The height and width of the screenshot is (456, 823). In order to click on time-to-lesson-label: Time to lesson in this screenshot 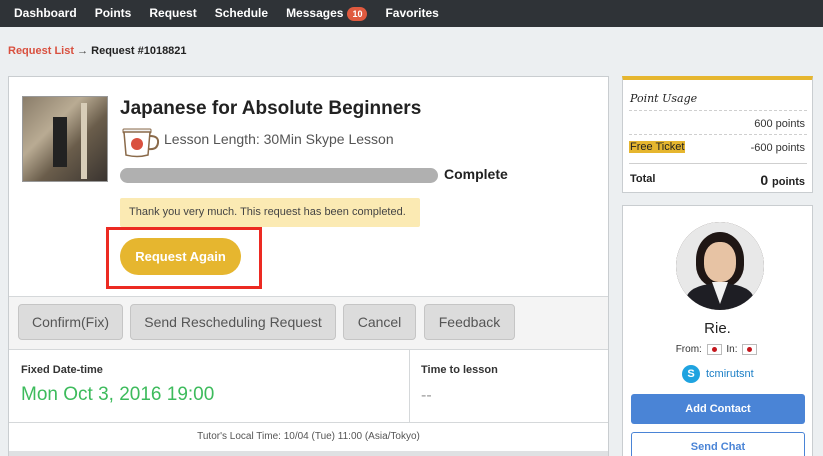, I will do `click(459, 370)`.